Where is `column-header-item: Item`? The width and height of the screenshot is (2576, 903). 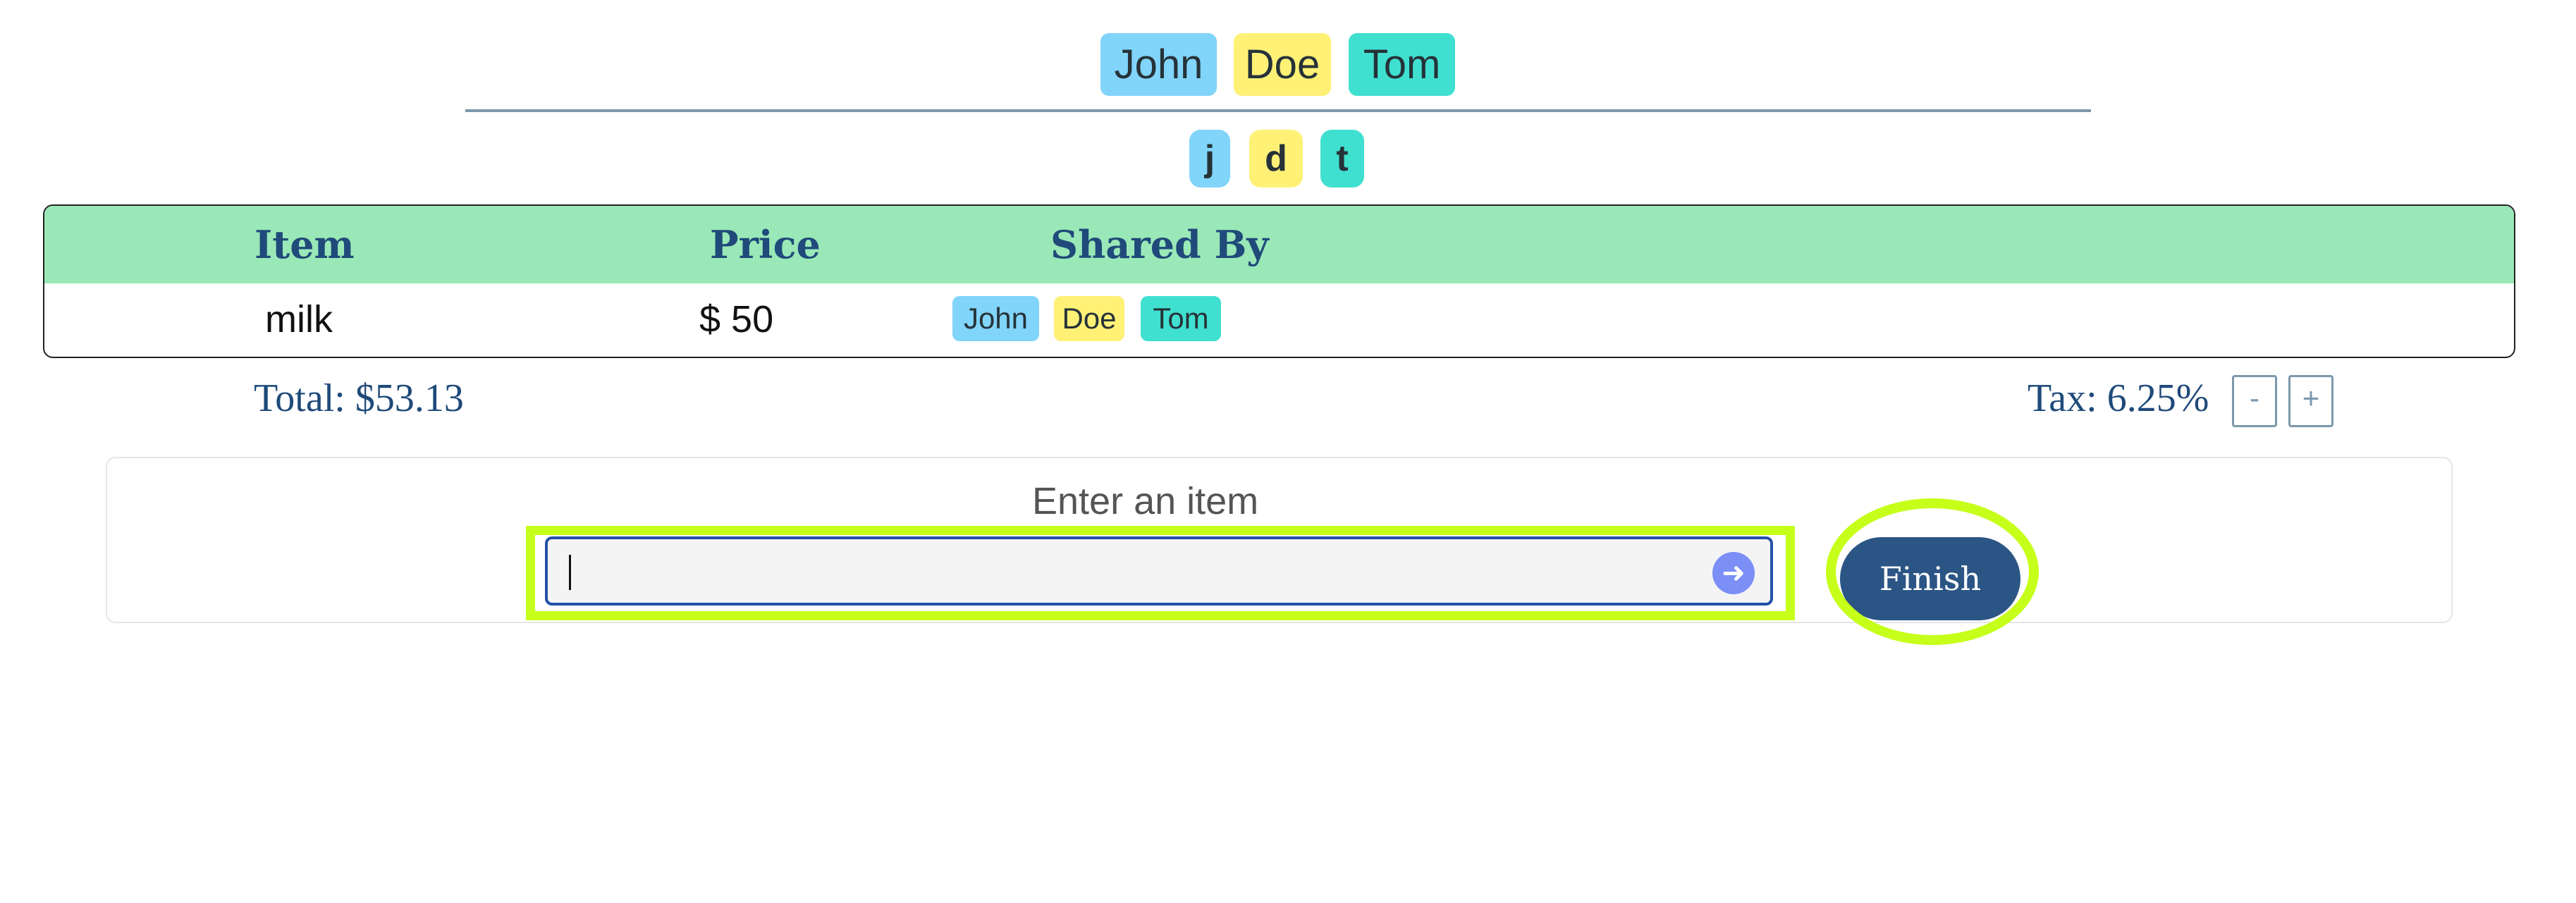 column-header-item: Item is located at coordinates (304, 245).